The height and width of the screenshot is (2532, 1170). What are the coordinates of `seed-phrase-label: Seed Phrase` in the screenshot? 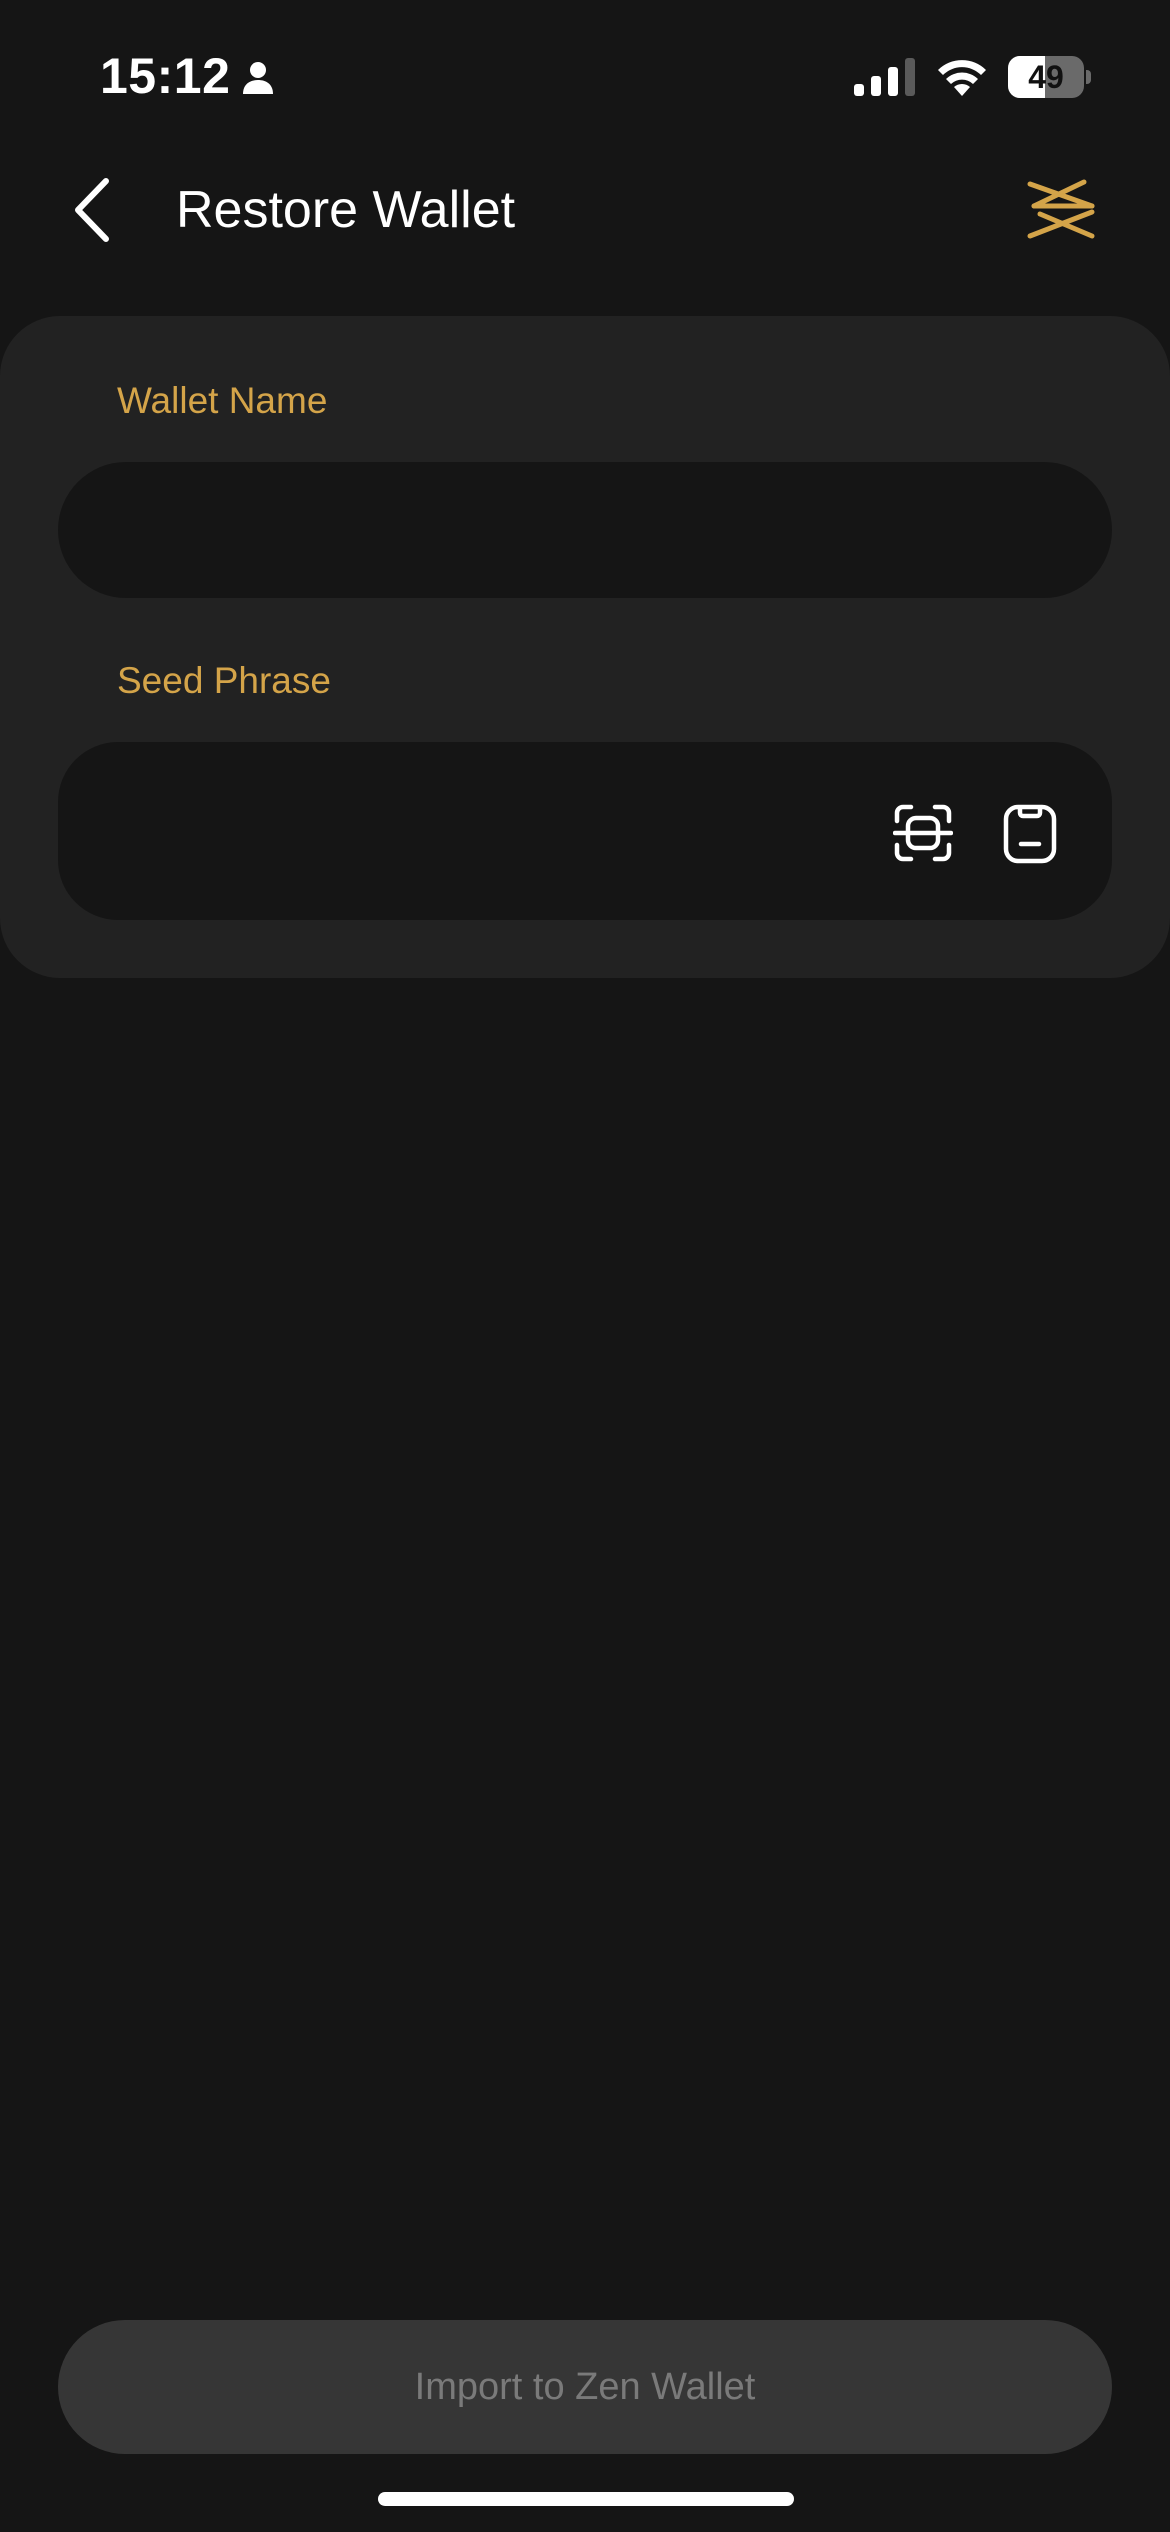 It's located at (224, 680).